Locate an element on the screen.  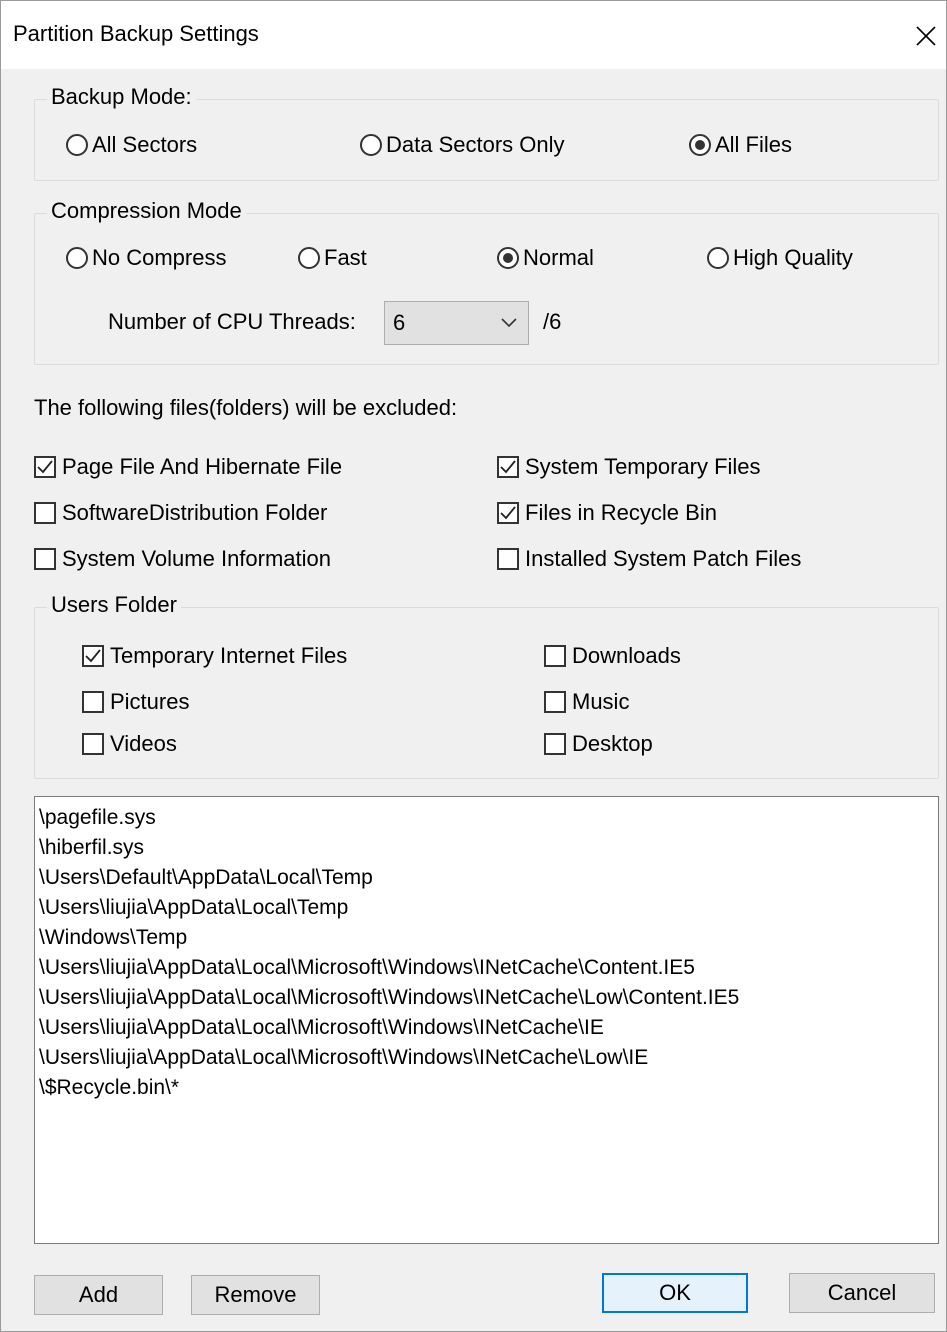
checkbox-pictures-label: Pictures is located at coordinates (150, 701).